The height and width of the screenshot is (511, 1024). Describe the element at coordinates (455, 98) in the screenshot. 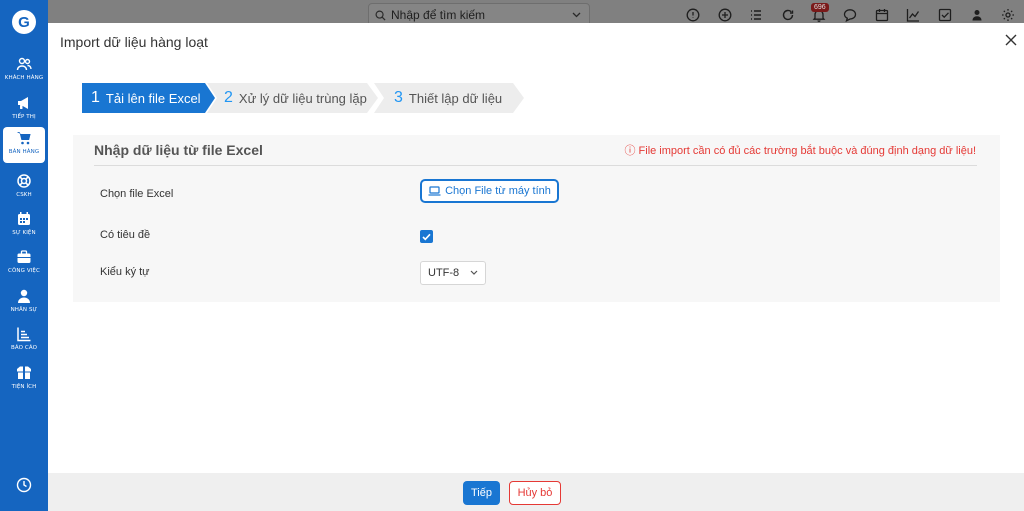

I see `step-label: Thiết lập dữ liệu` at that location.